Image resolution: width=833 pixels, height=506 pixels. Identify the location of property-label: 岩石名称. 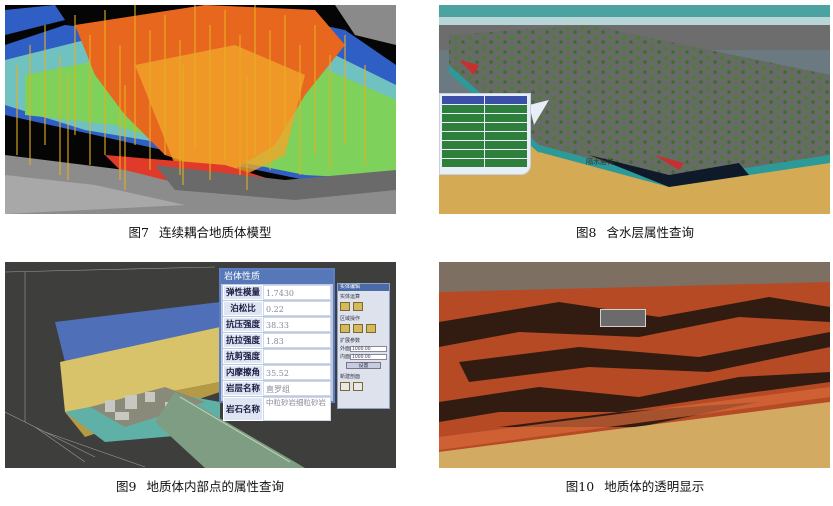
(243, 409).